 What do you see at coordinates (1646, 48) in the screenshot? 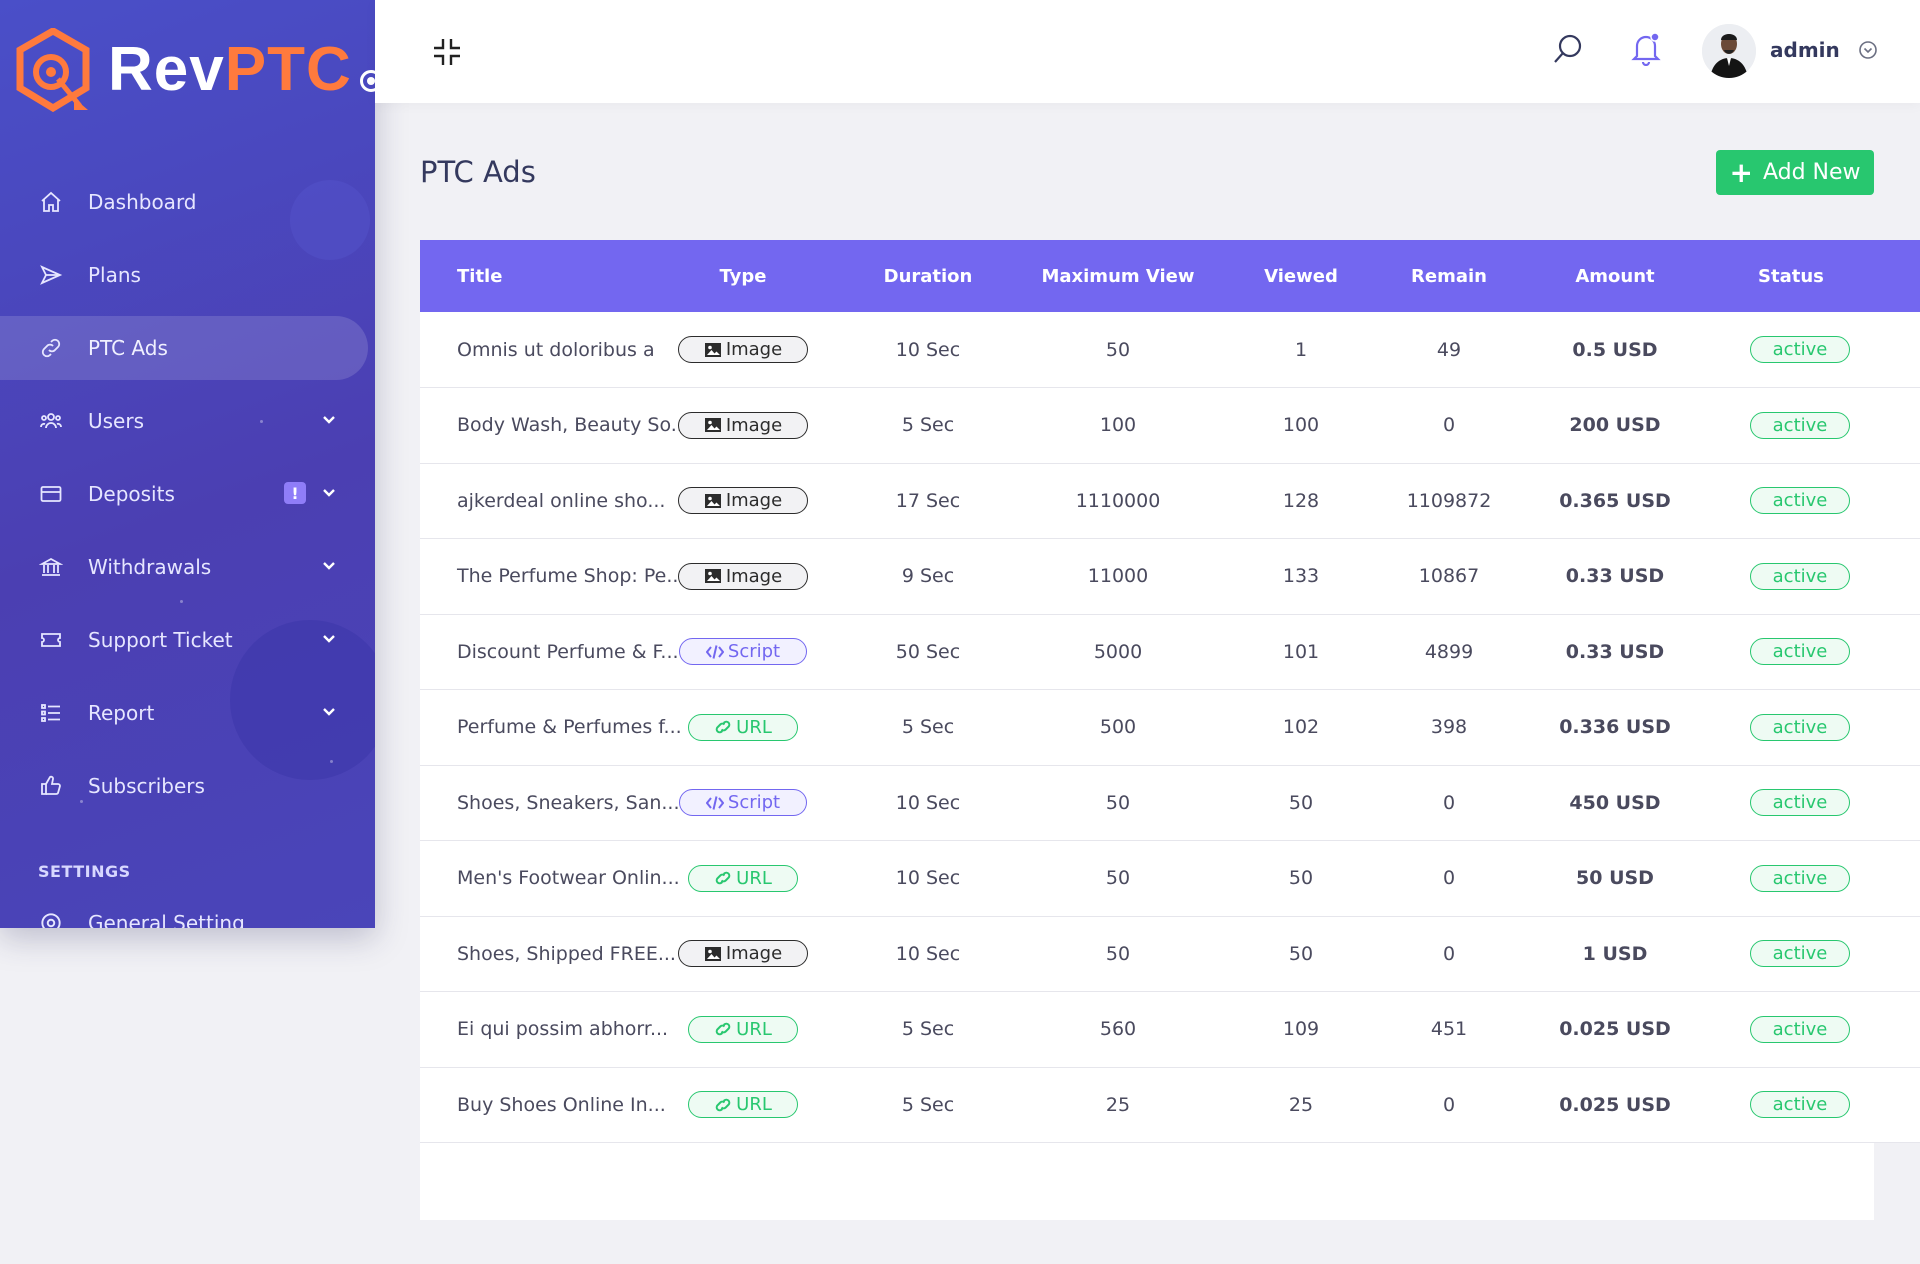
I see `bell-icon` at bounding box center [1646, 48].